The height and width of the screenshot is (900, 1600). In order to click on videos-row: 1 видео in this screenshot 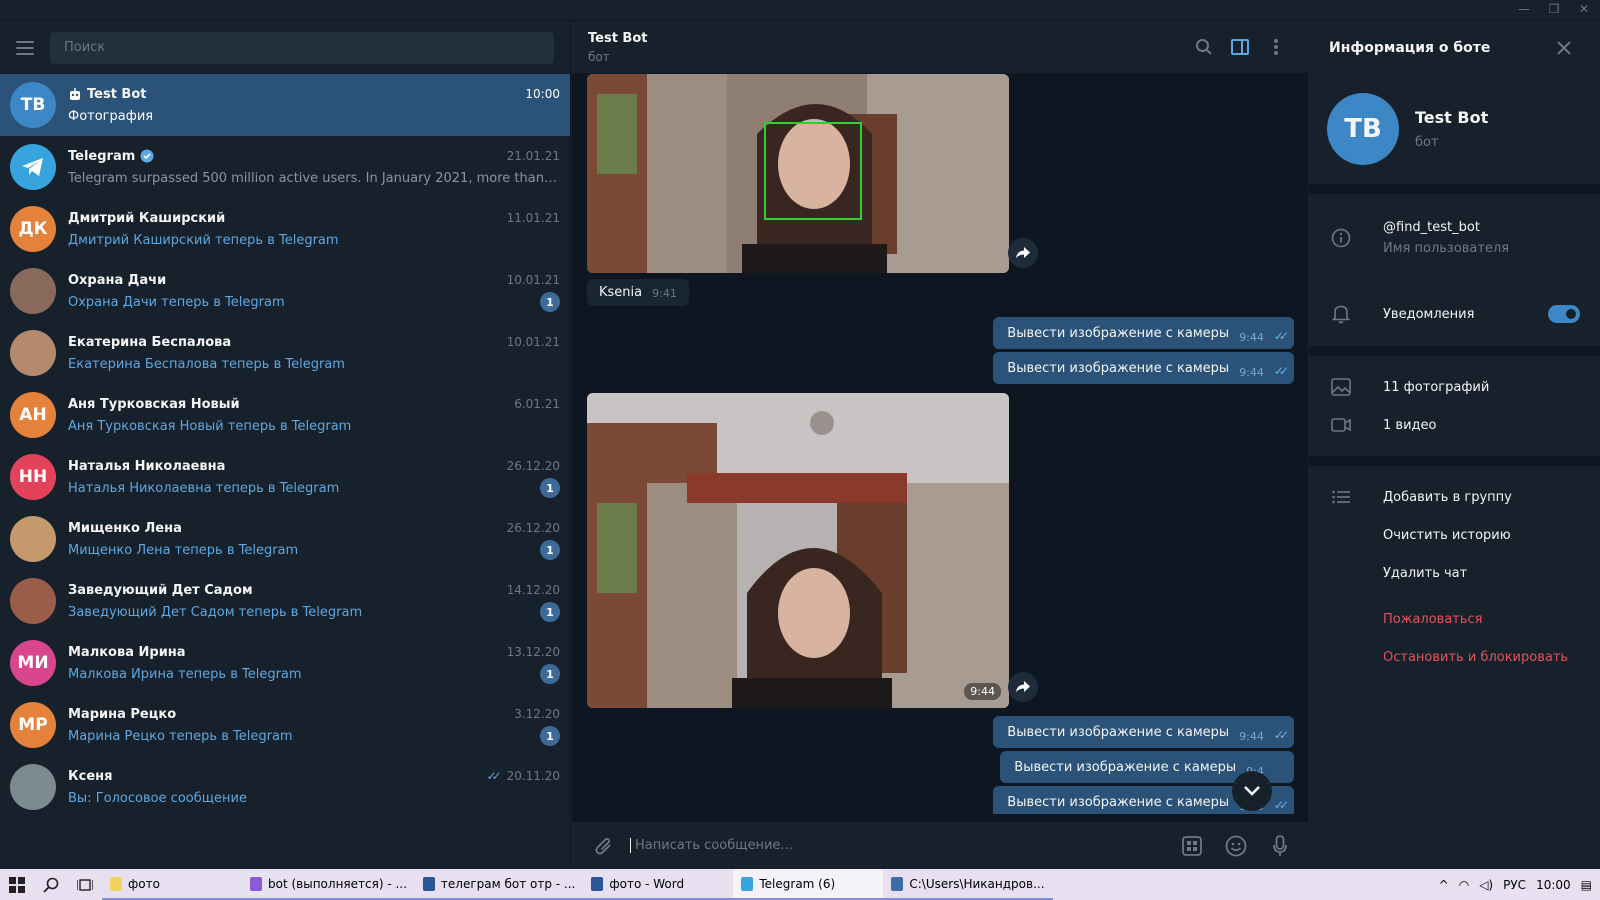, I will do `click(1454, 425)`.